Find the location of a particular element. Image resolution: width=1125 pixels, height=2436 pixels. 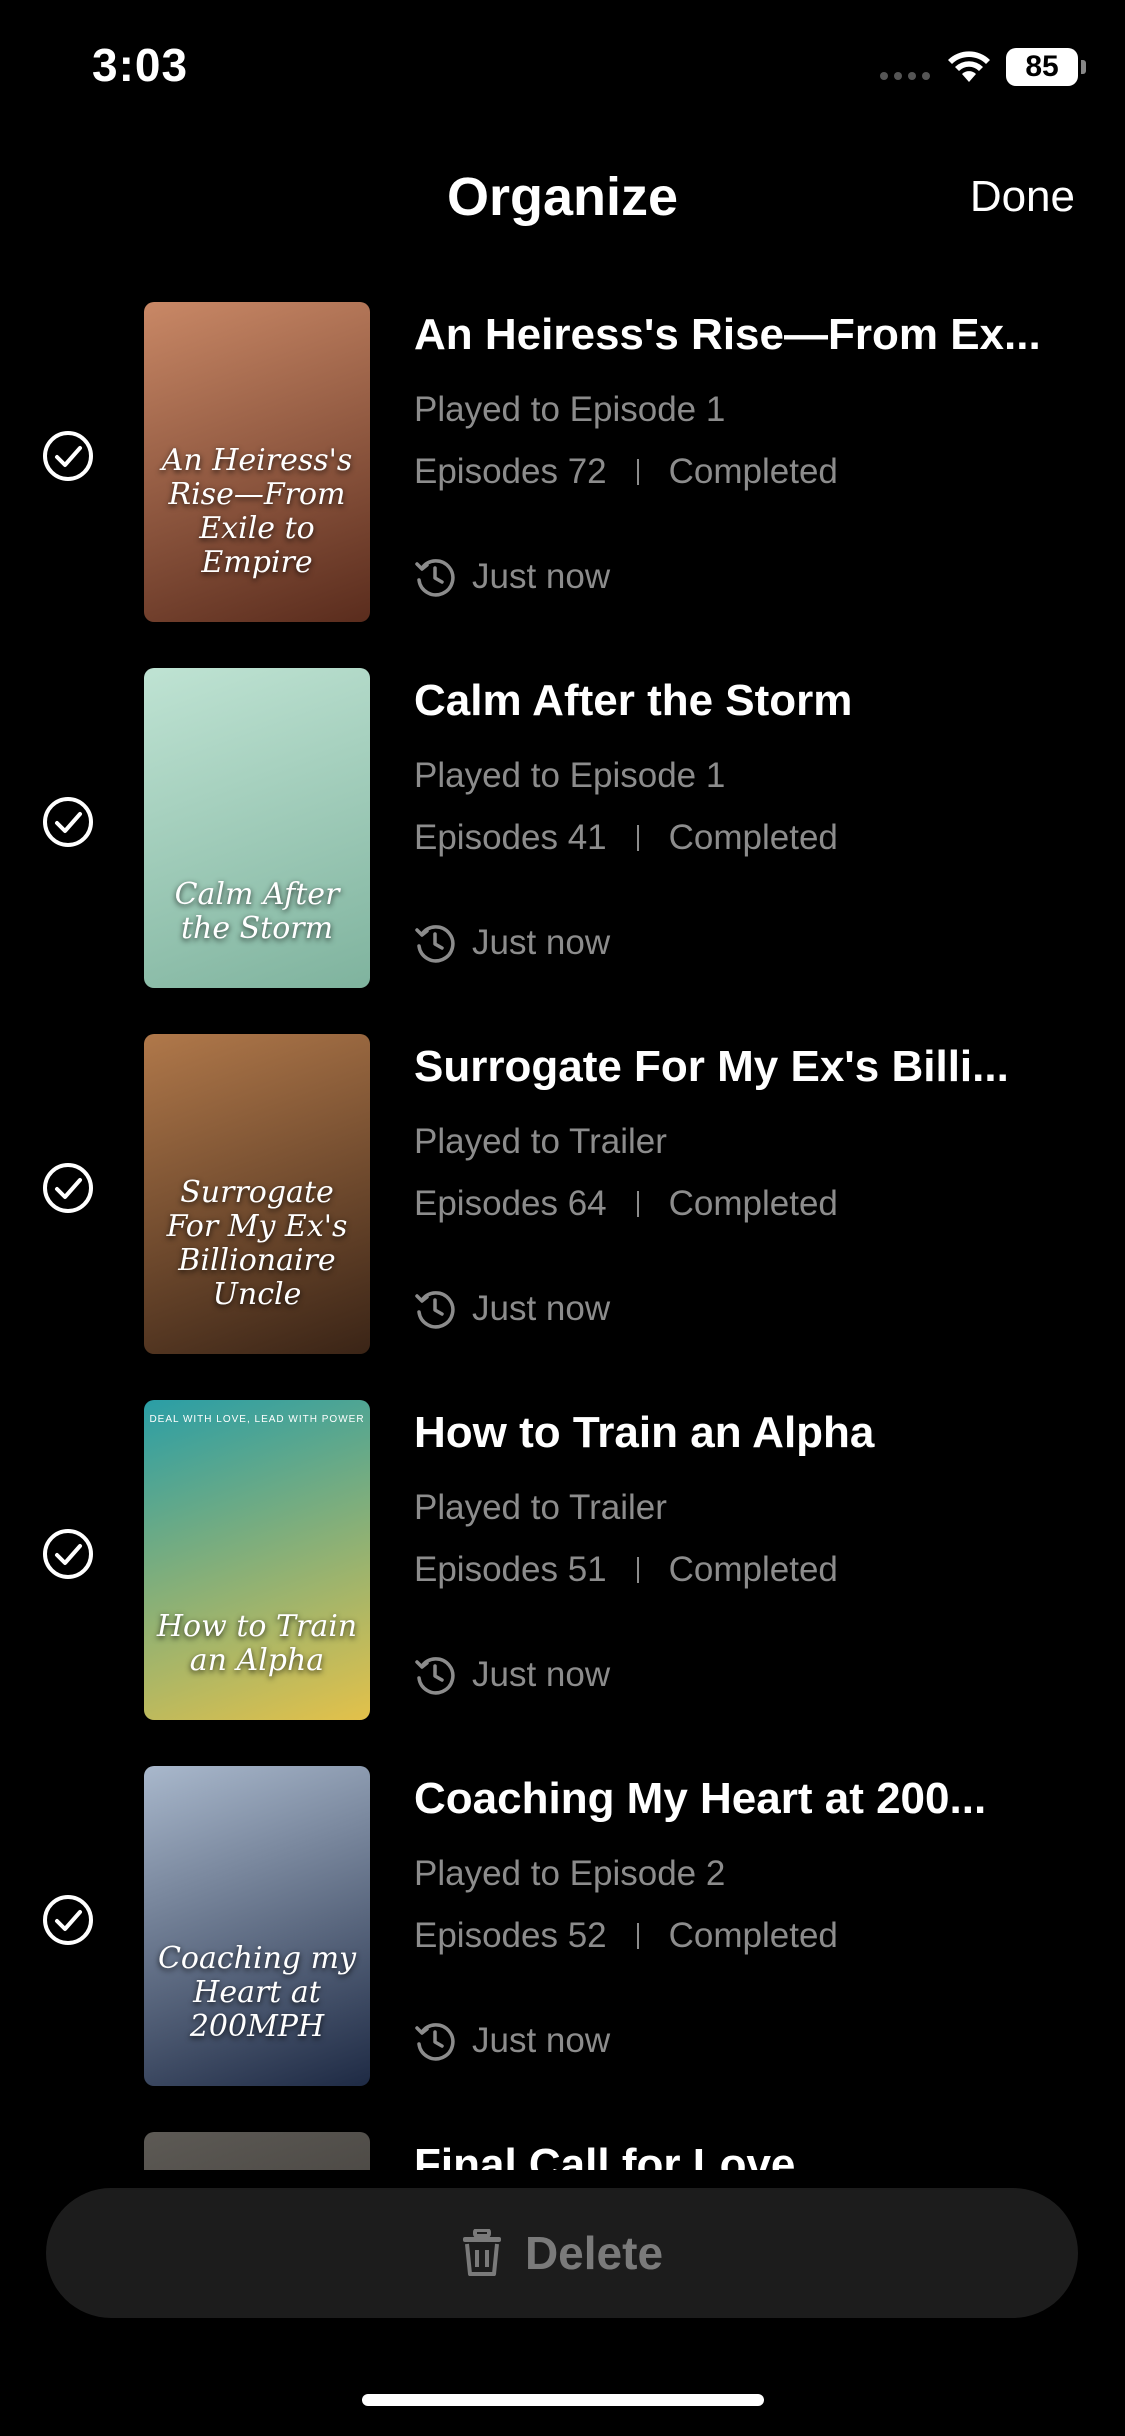

episode-meta: Episodes 64 Completed is located at coordinates (626, 1204).